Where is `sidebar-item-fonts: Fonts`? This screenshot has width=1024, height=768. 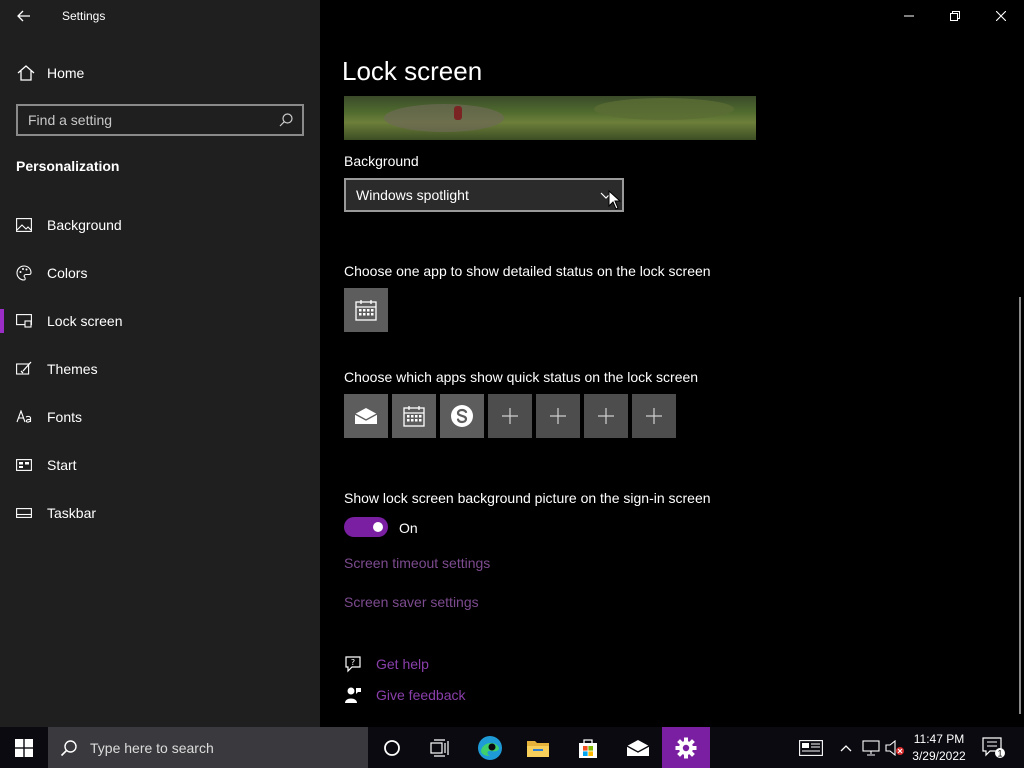 sidebar-item-fonts: Fonts is located at coordinates (160, 417).